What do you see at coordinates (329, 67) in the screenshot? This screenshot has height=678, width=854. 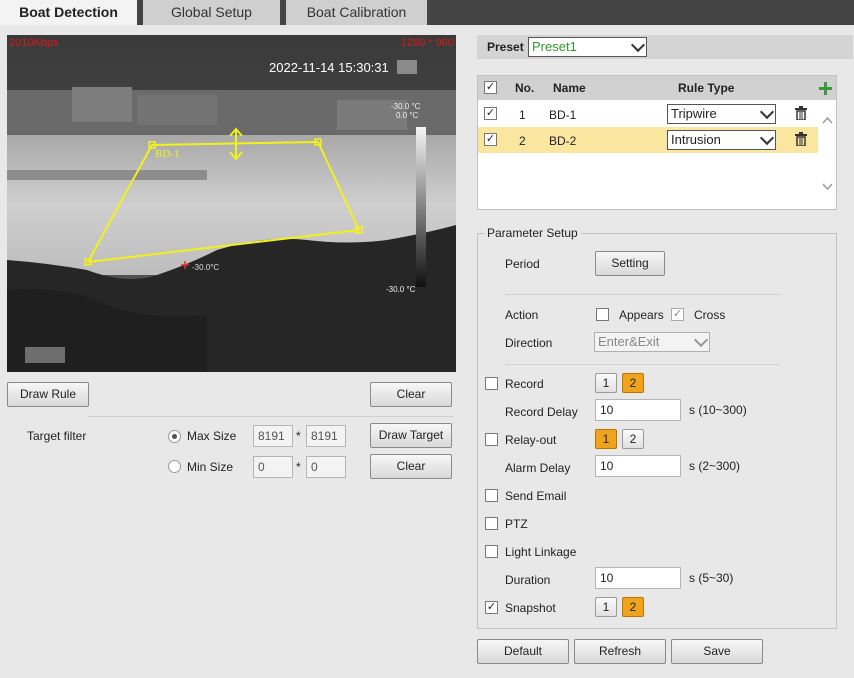 I see `timestamp-osd: 2022-11-14 15:30:31` at bounding box center [329, 67].